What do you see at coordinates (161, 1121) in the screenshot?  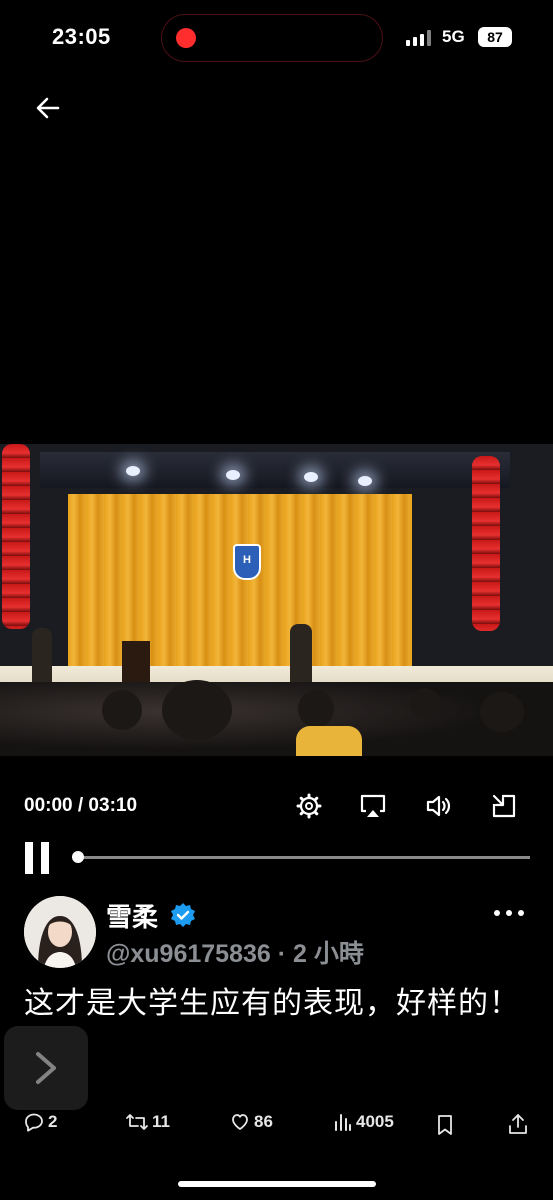 I see `retweet-count: 11` at bounding box center [161, 1121].